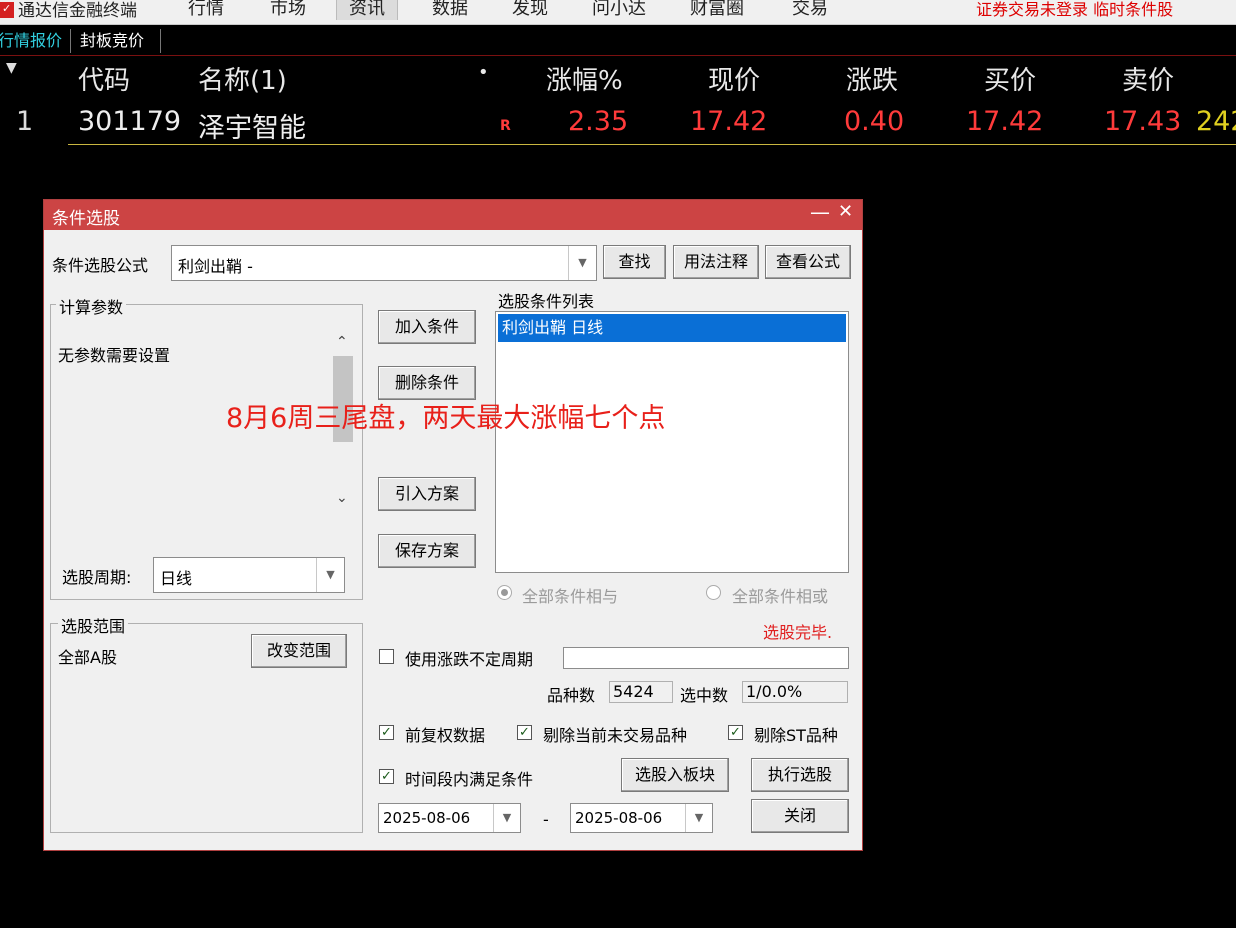 Image resolution: width=1236 pixels, height=928 pixels. What do you see at coordinates (31, 41) in the screenshot?
I see `tab-quotes: 行情报价` at bounding box center [31, 41].